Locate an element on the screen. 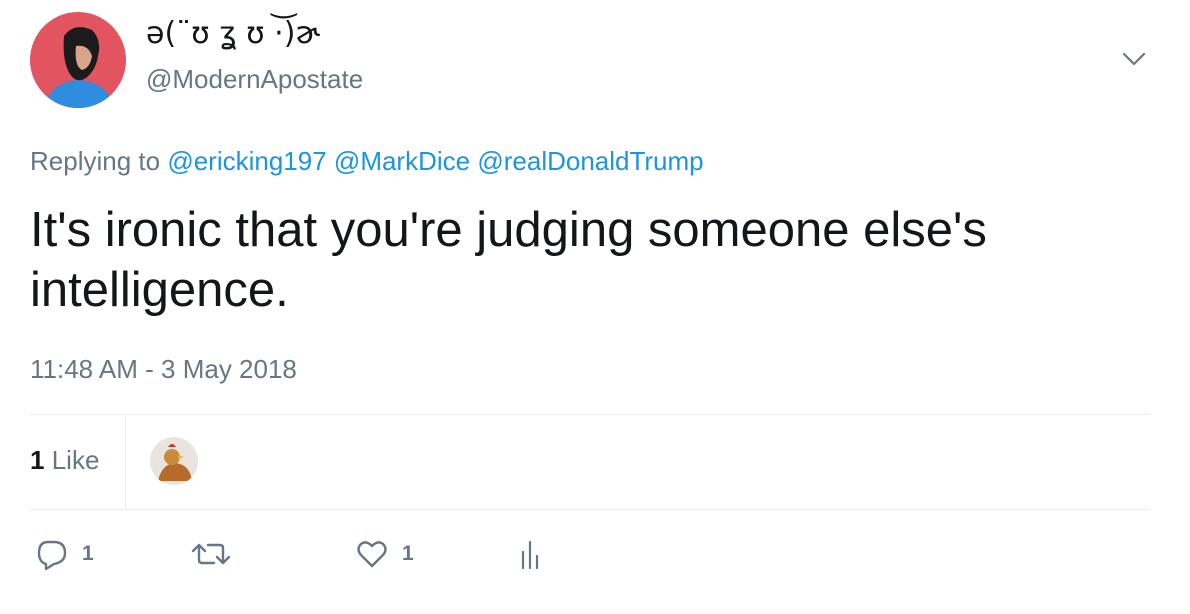 The width and height of the screenshot is (1190, 614). likes-count-label: Like is located at coordinates (75, 460).